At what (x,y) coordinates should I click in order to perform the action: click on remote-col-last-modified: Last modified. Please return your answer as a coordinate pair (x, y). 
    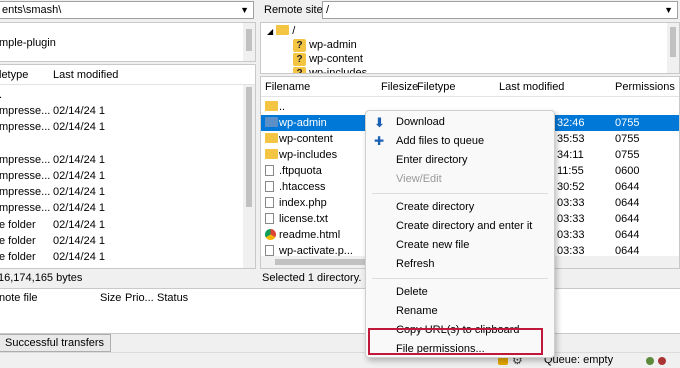
    Looking at the image, I should click on (531, 87).